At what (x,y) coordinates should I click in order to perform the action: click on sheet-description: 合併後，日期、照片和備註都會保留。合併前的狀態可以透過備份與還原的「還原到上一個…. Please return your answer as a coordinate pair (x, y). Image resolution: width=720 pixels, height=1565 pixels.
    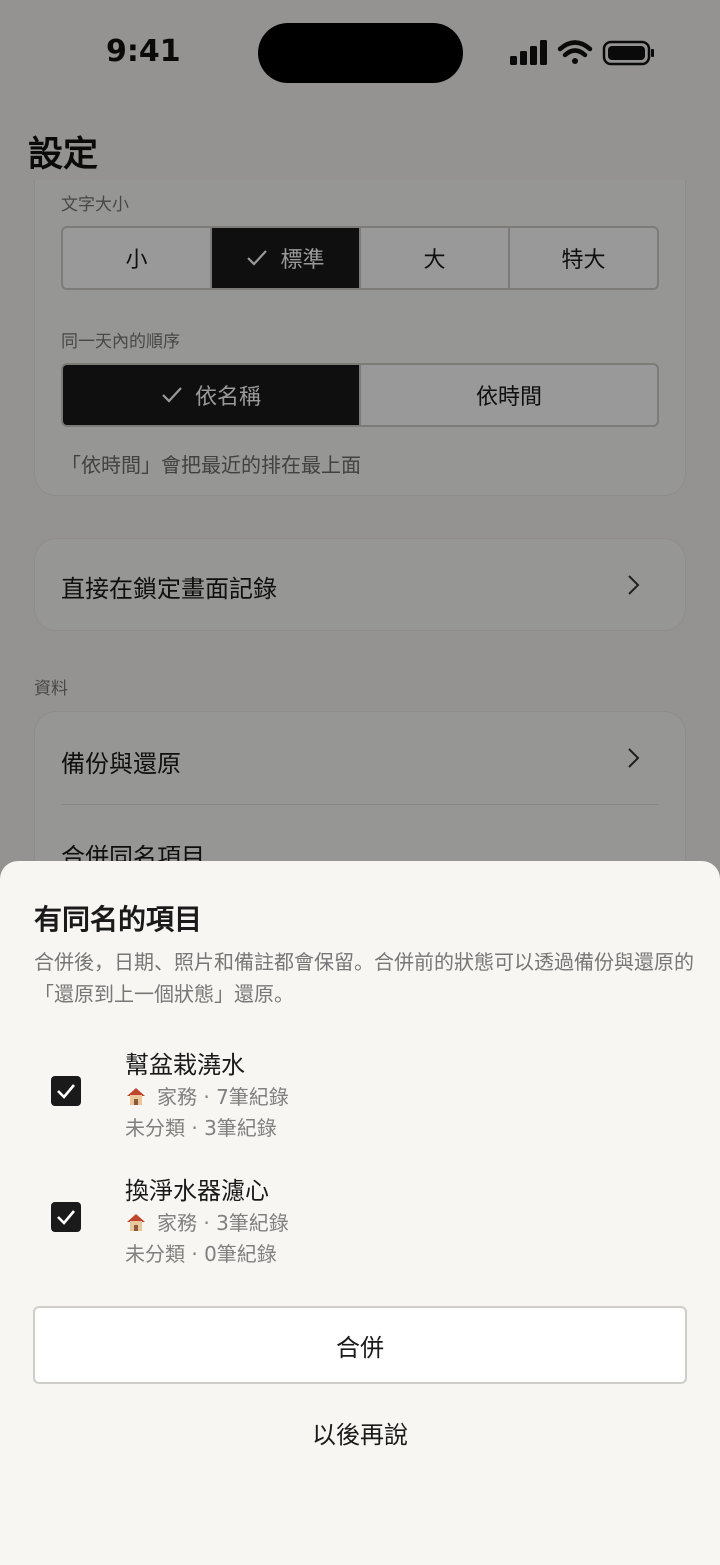
    Looking at the image, I should click on (364, 978).